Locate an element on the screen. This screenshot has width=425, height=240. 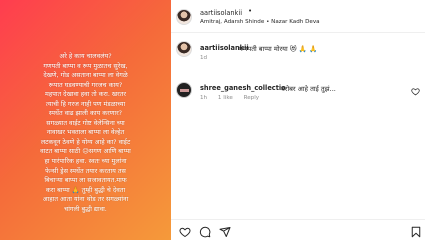
share-icon is located at coordinates (225, 232).